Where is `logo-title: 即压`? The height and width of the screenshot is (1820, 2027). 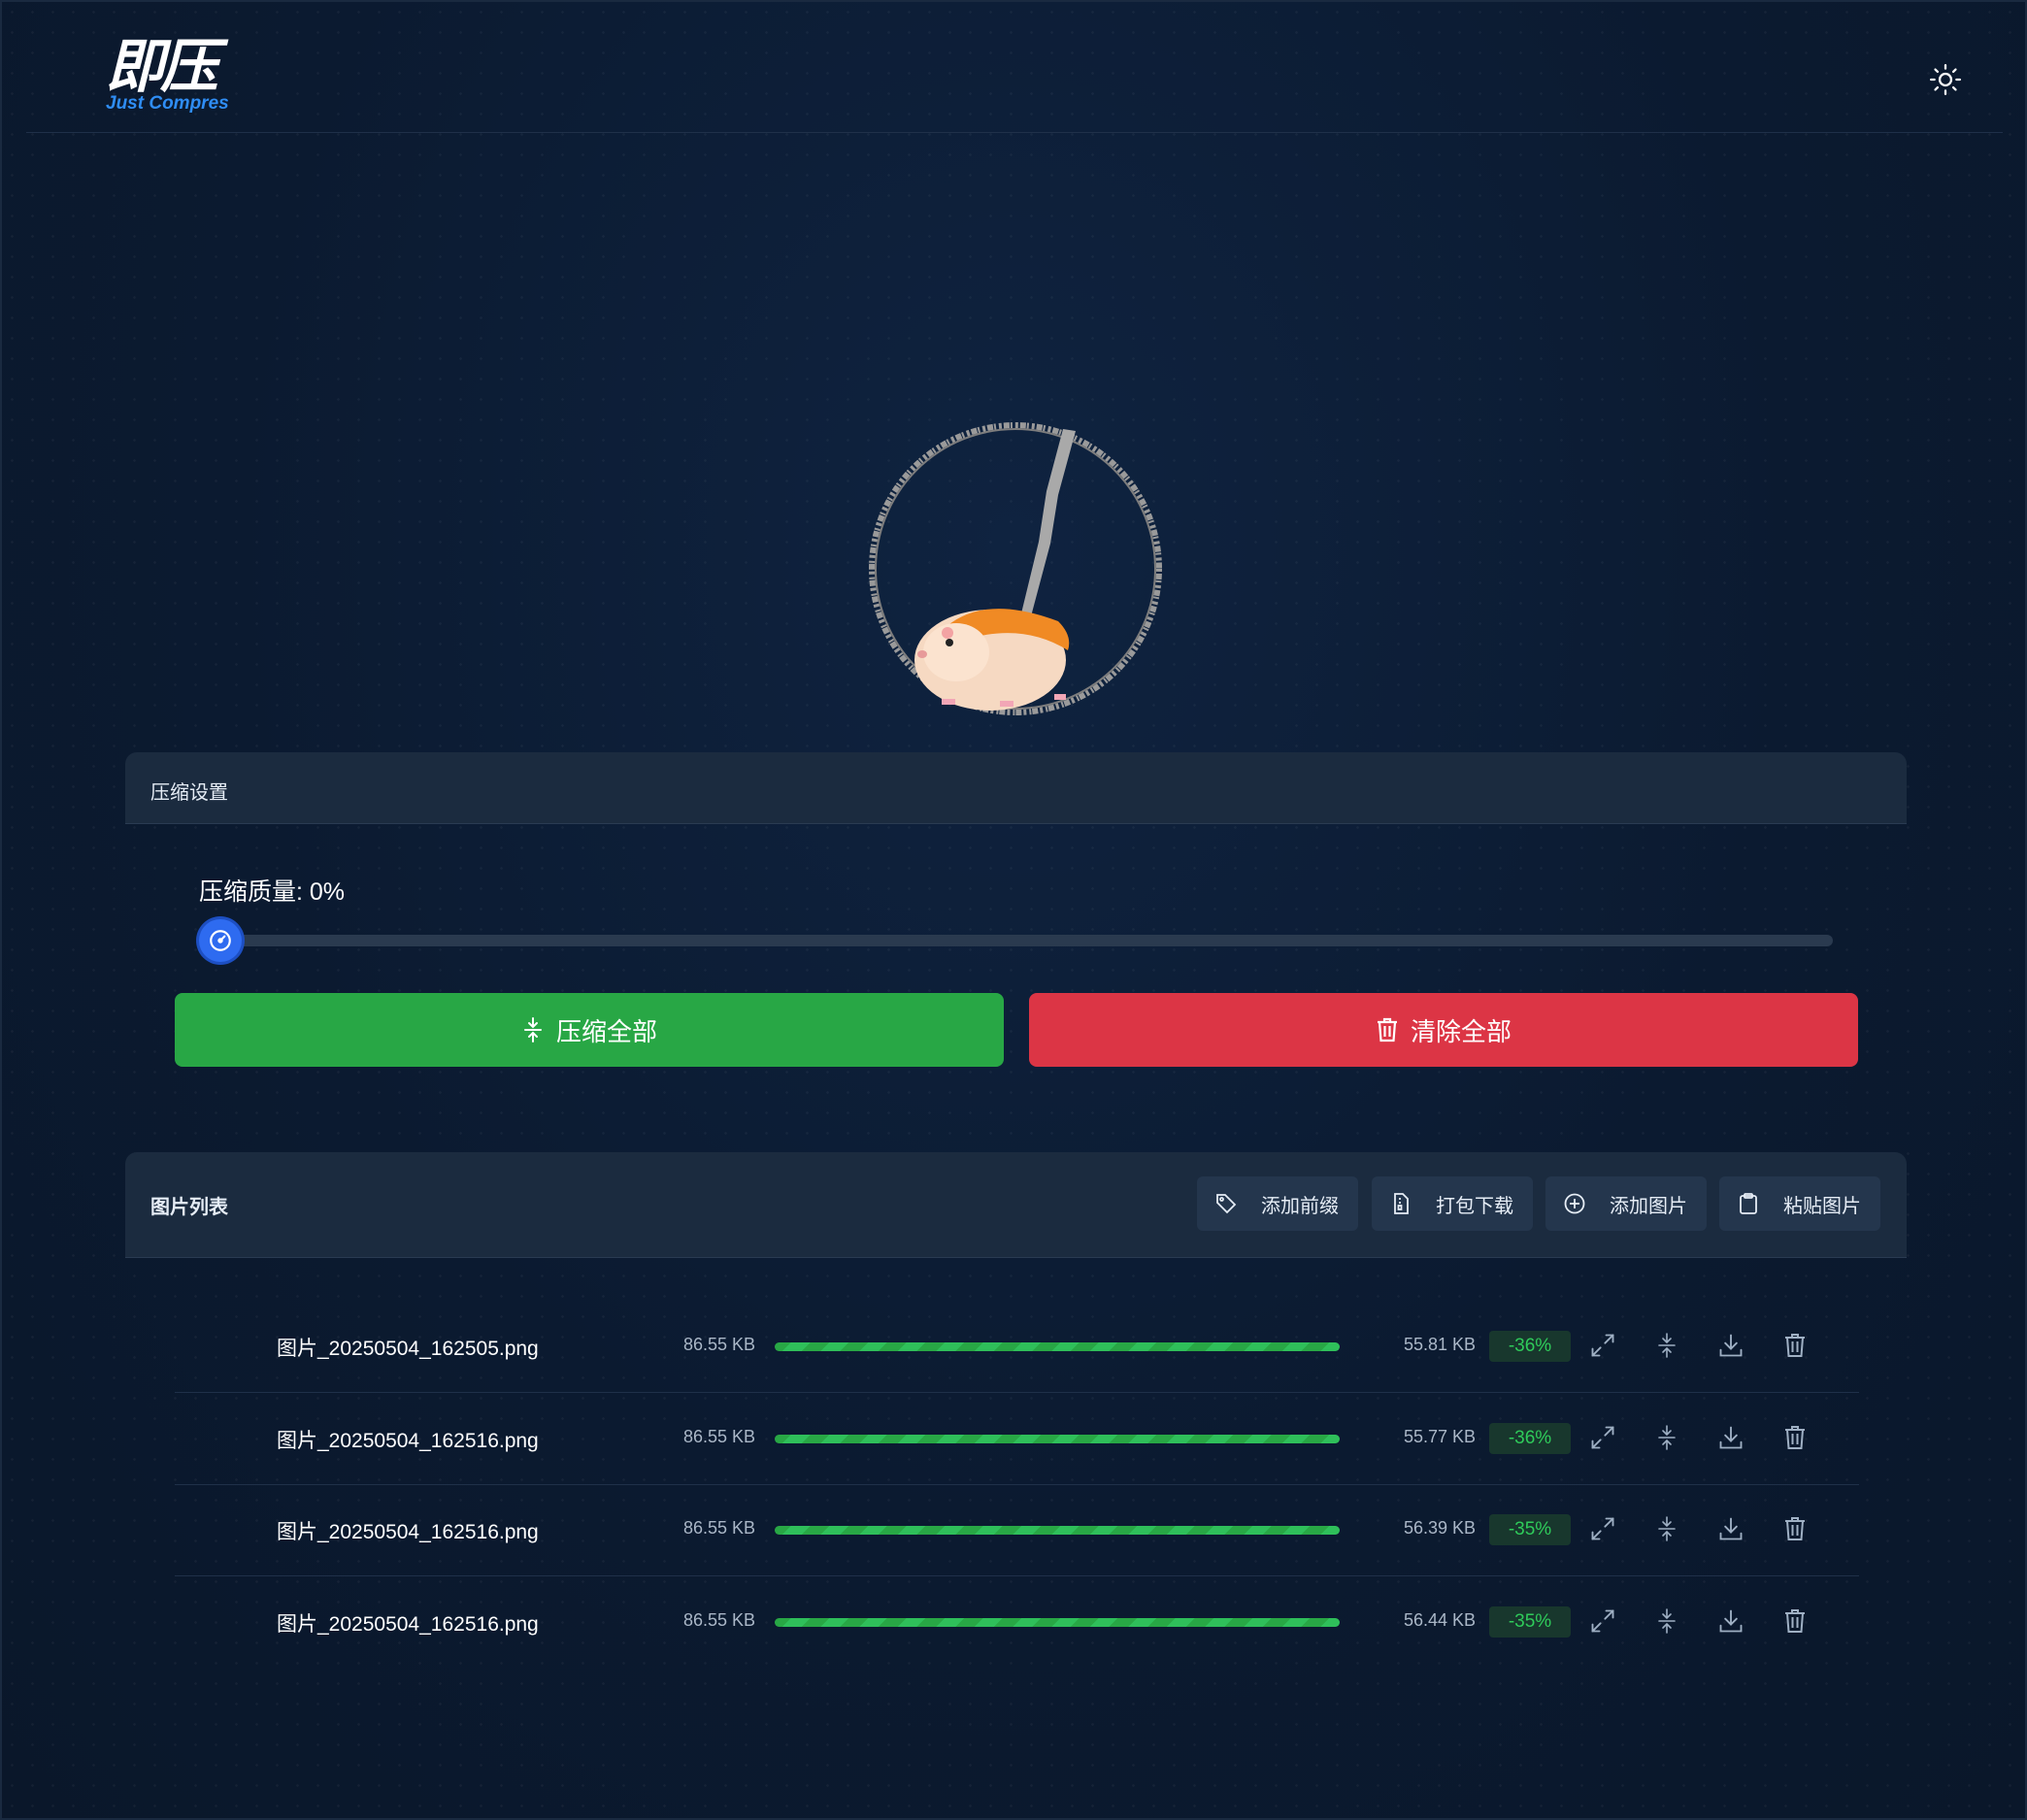 logo-title: 即压 is located at coordinates (162, 67).